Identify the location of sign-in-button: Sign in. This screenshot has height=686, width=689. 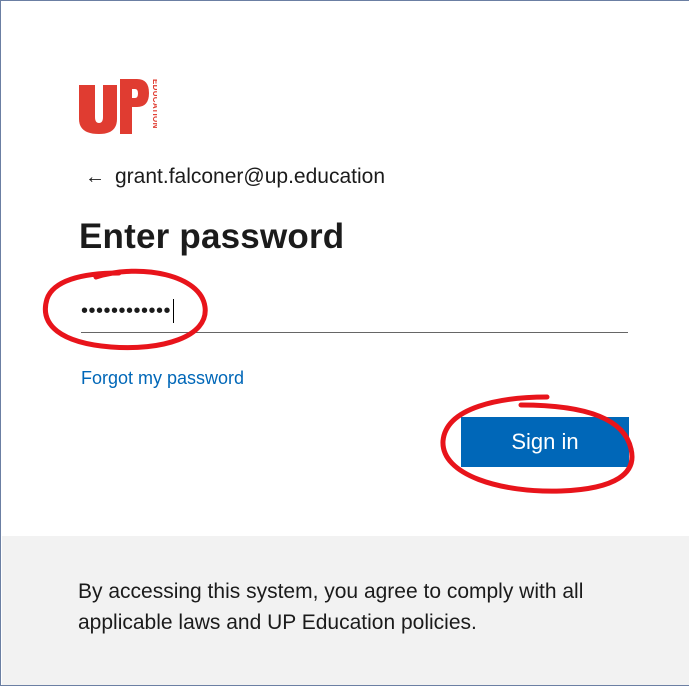
(545, 442).